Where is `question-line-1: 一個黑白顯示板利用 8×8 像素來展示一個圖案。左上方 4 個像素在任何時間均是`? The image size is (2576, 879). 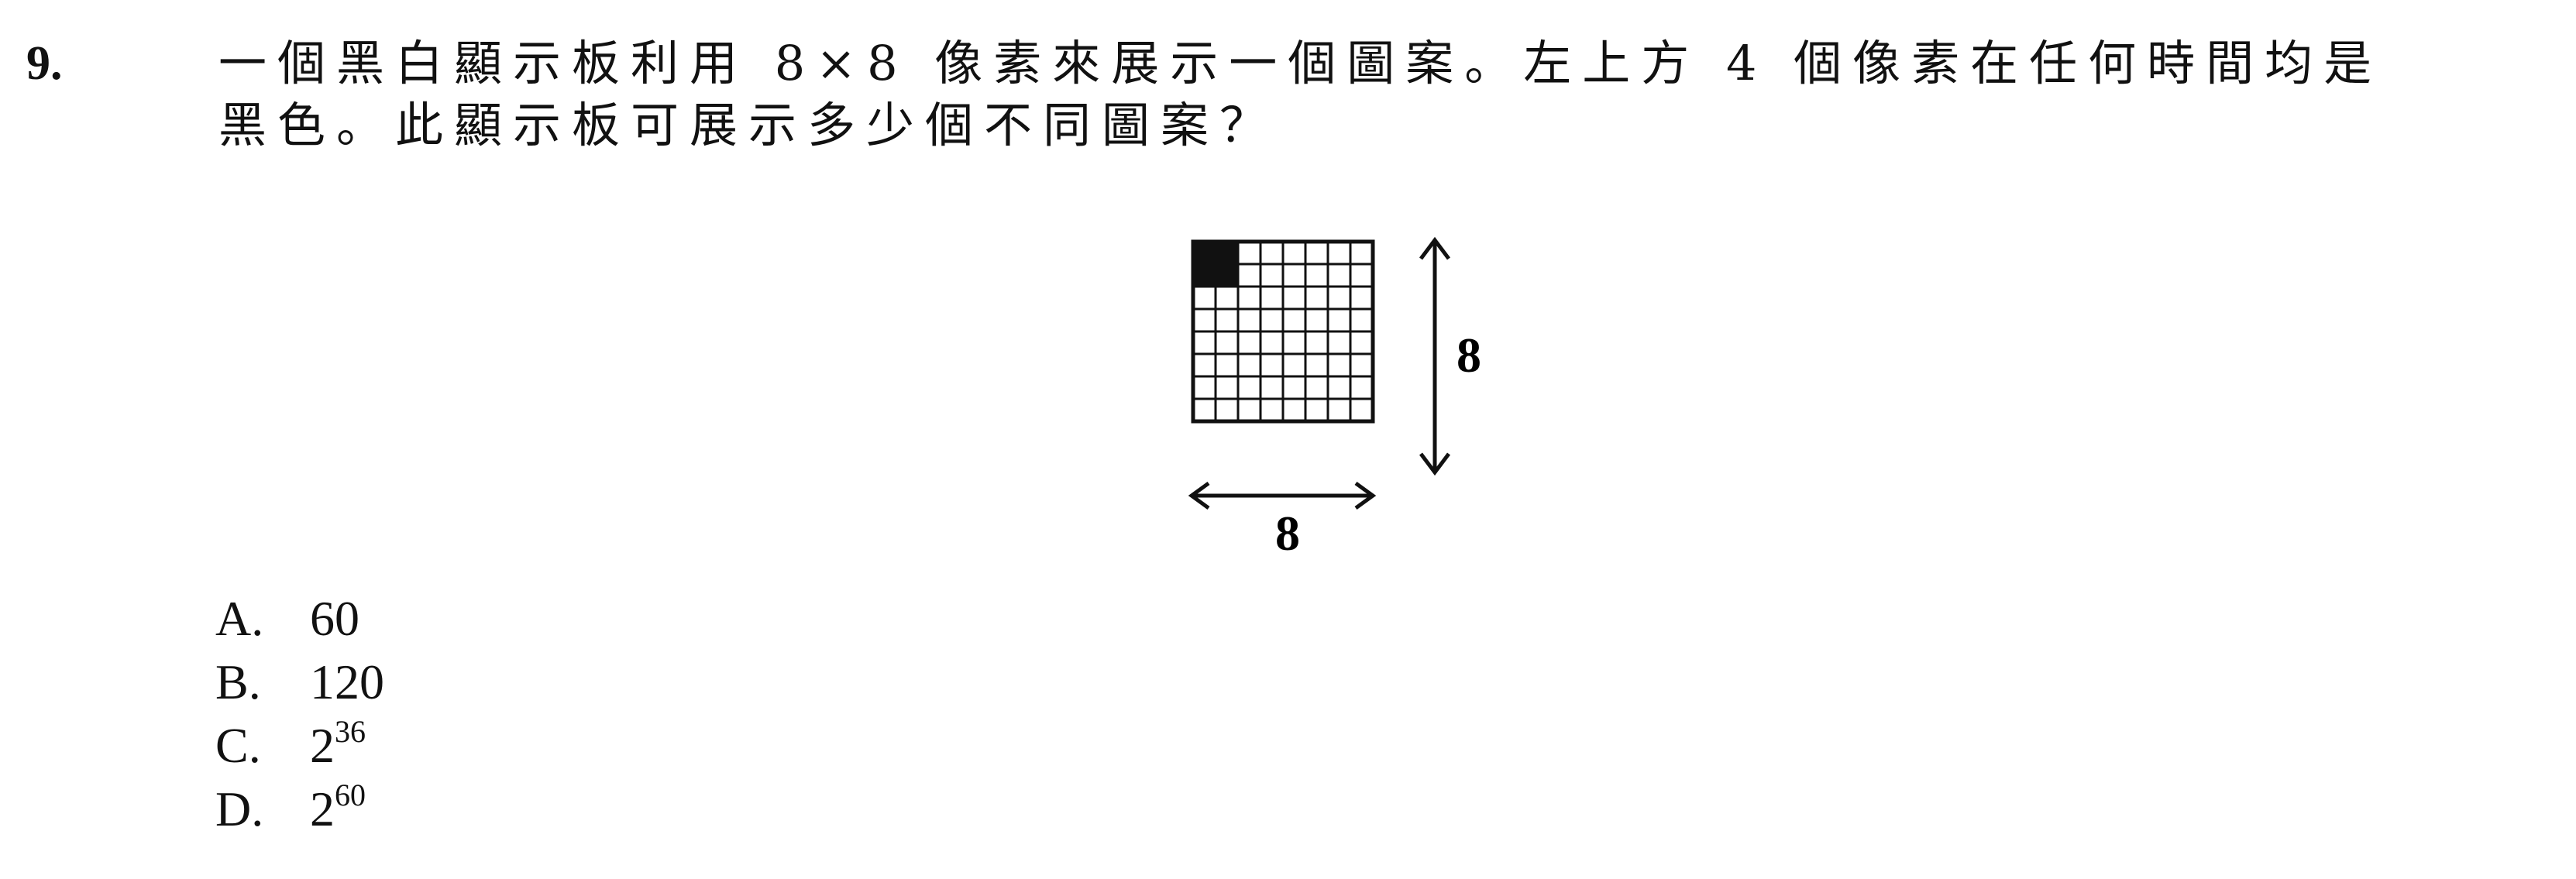
question-line-1: 一個黑白顯示板利用 8×8 像素來展示一個圖案。左上方 4 個像素在任何時間均是 is located at coordinates (1300, 63).